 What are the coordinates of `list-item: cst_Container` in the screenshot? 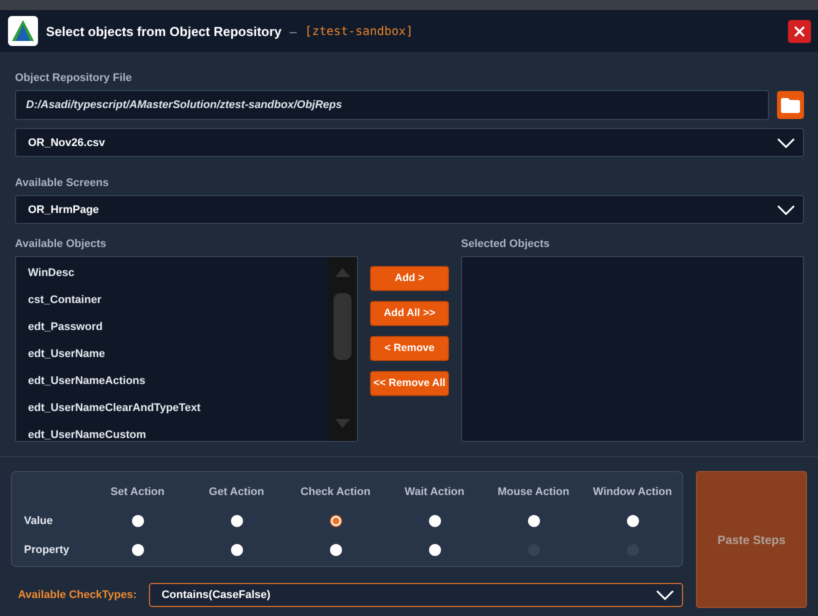 It's located at (178, 300).